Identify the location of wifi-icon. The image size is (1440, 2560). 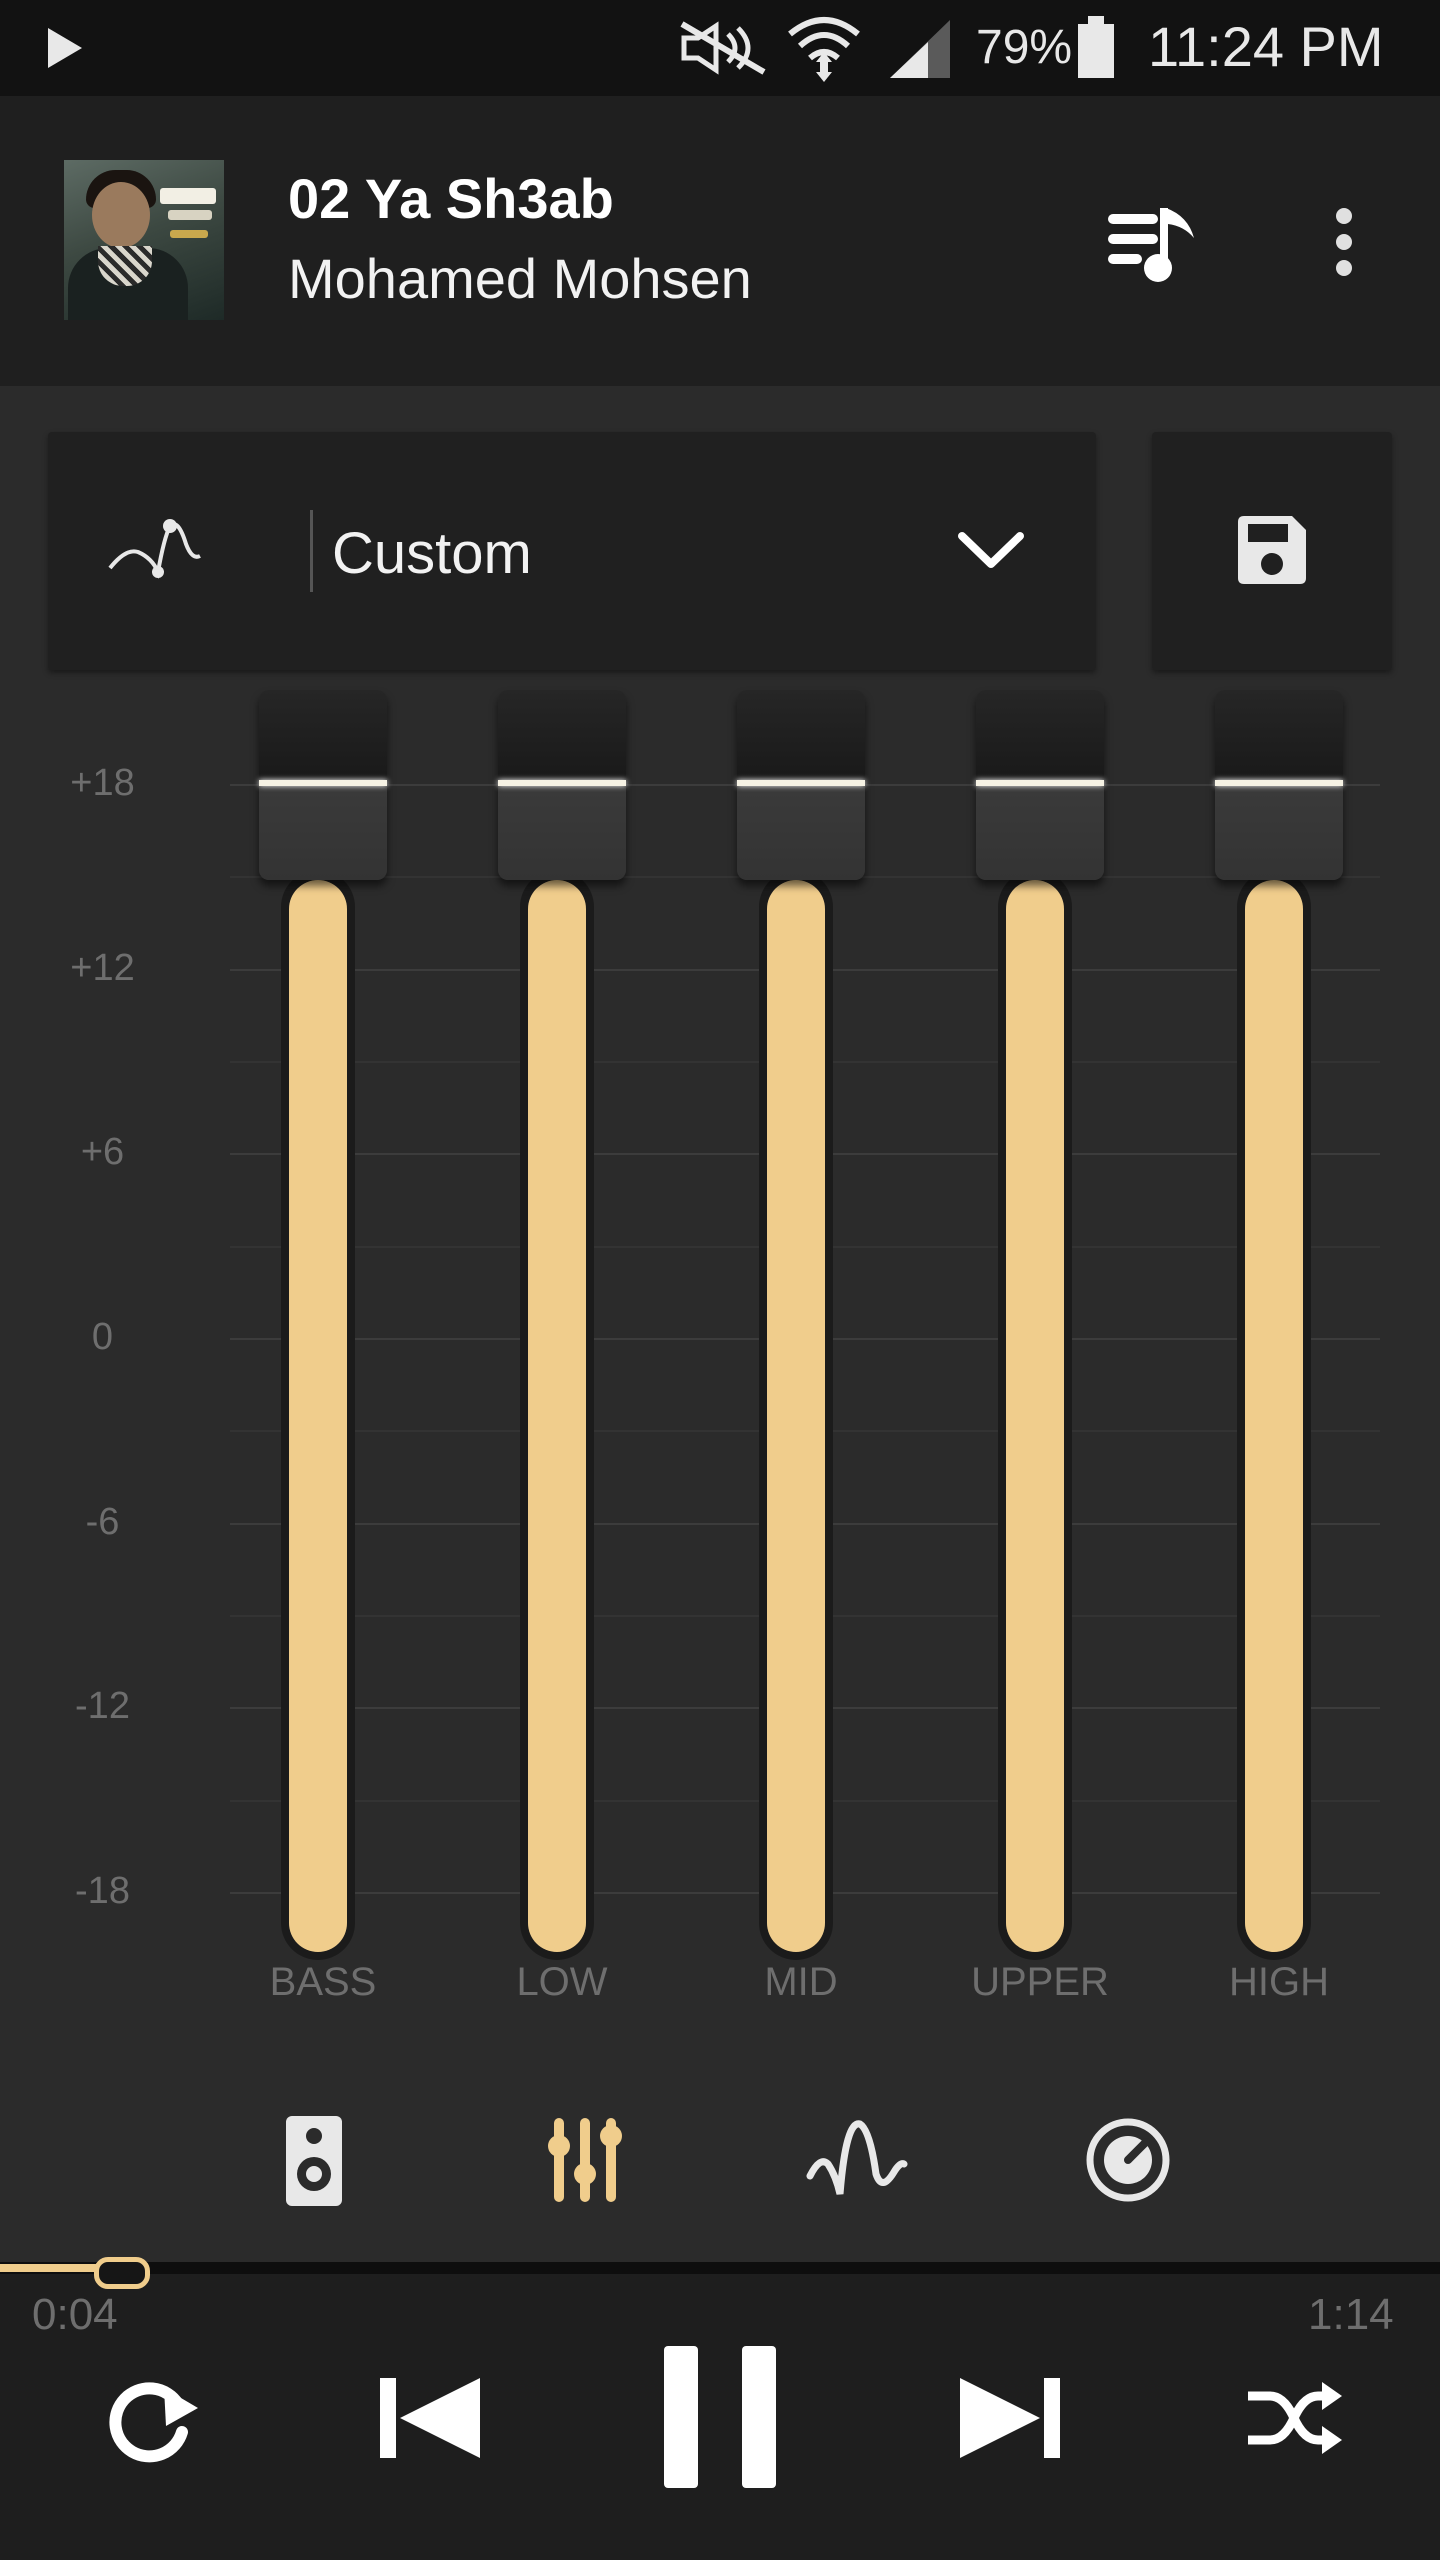
(824, 49).